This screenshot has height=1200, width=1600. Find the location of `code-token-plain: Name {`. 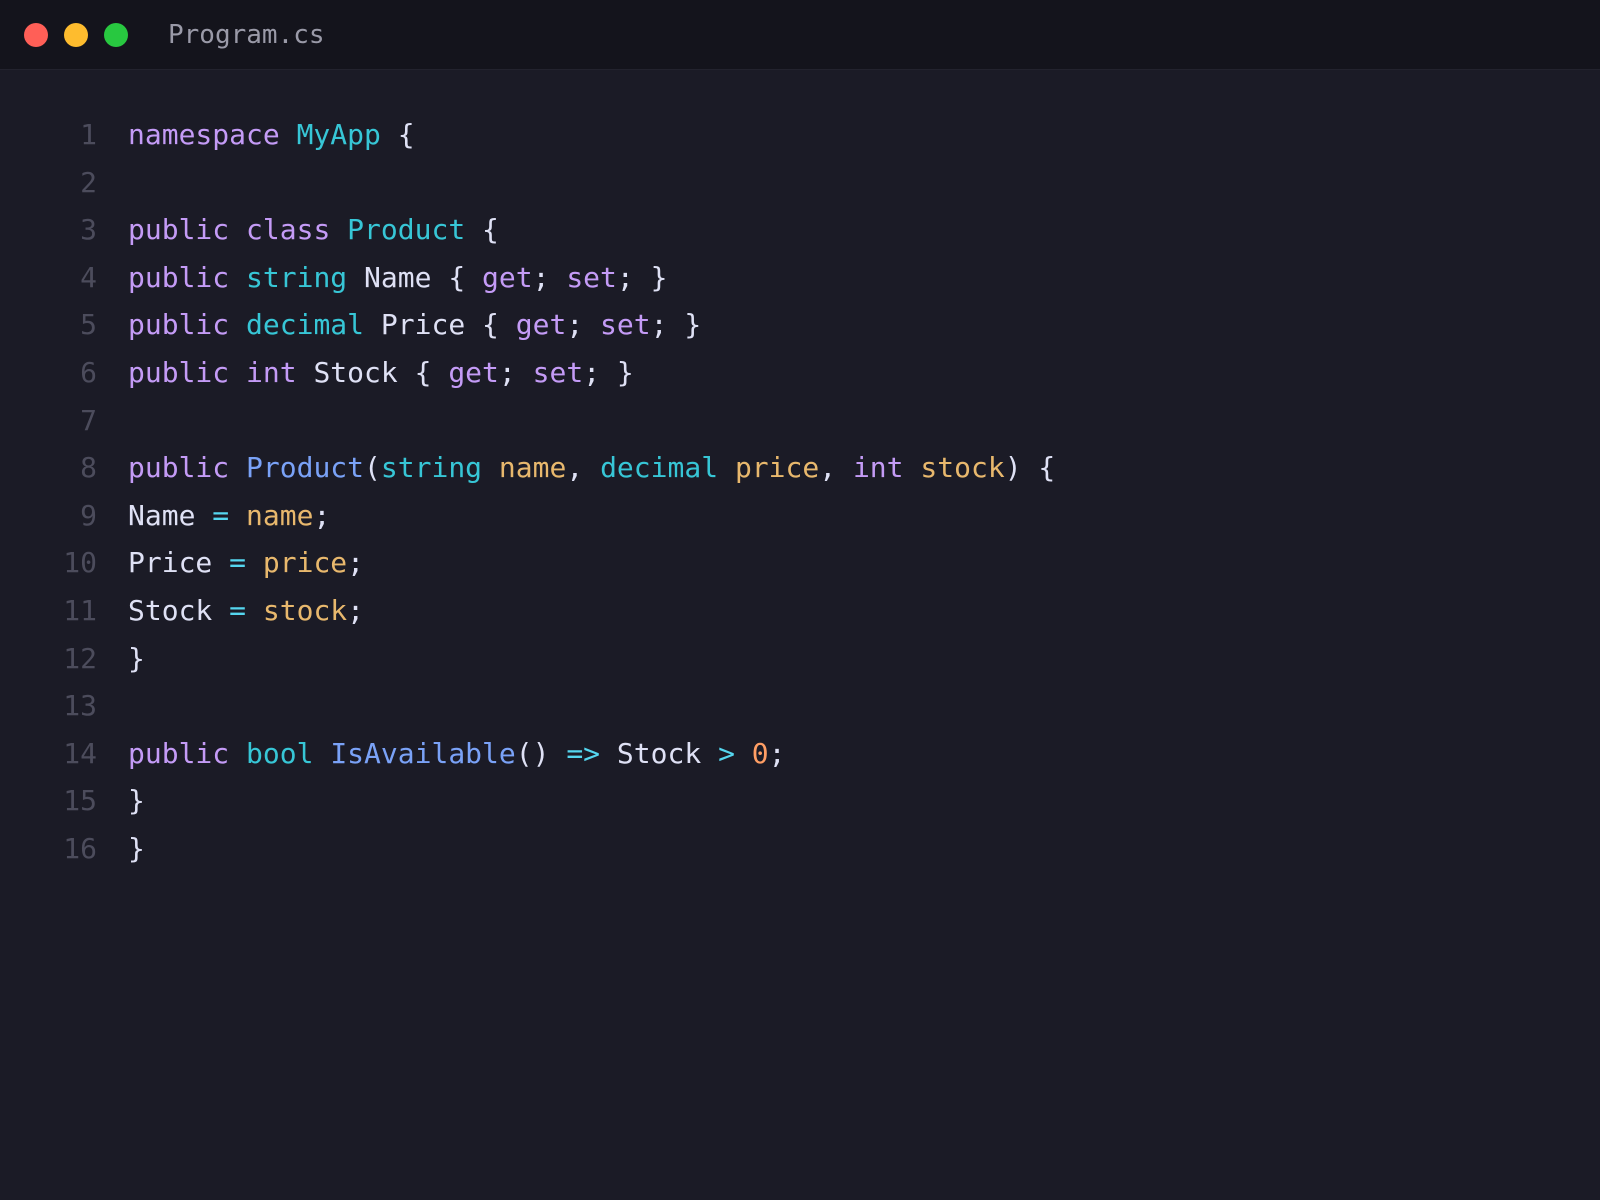

code-token-plain: Name { is located at coordinates (415, 277).